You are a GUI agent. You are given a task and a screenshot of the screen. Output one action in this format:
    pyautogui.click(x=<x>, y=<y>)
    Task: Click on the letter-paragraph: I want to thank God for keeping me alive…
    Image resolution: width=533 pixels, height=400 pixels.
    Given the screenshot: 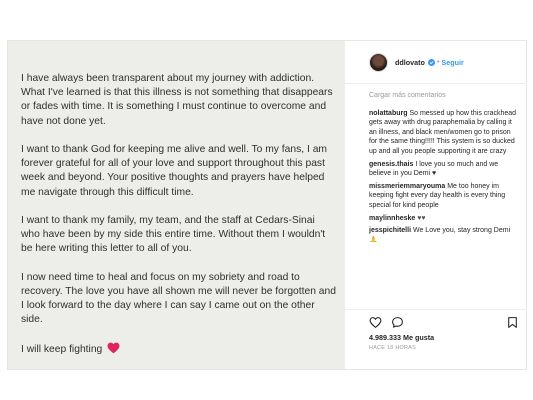 What is the action you would take?
    pyautogui.click(x=174, y=171)
    